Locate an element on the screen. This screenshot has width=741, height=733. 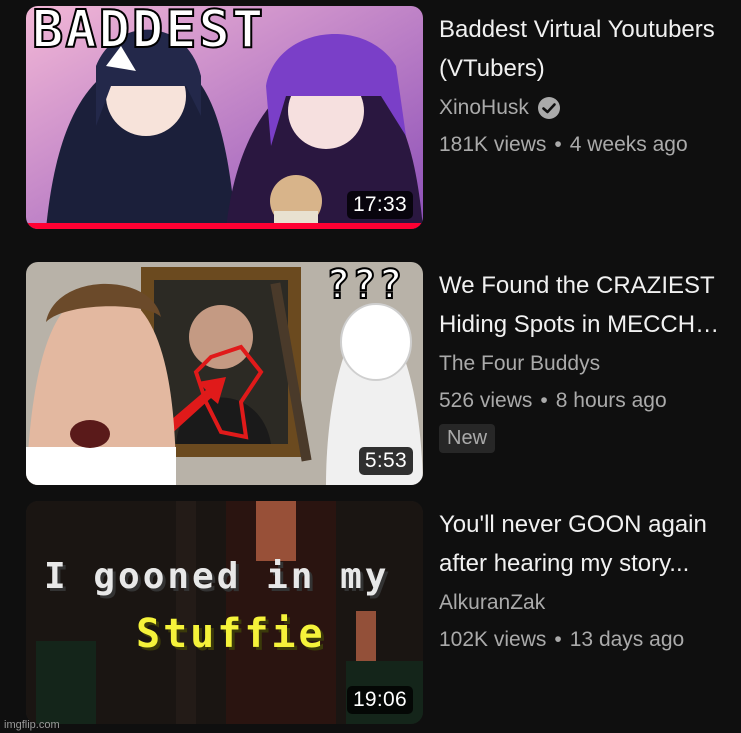
channel-row: The Four Buddys is located at coordinates (590, 364).